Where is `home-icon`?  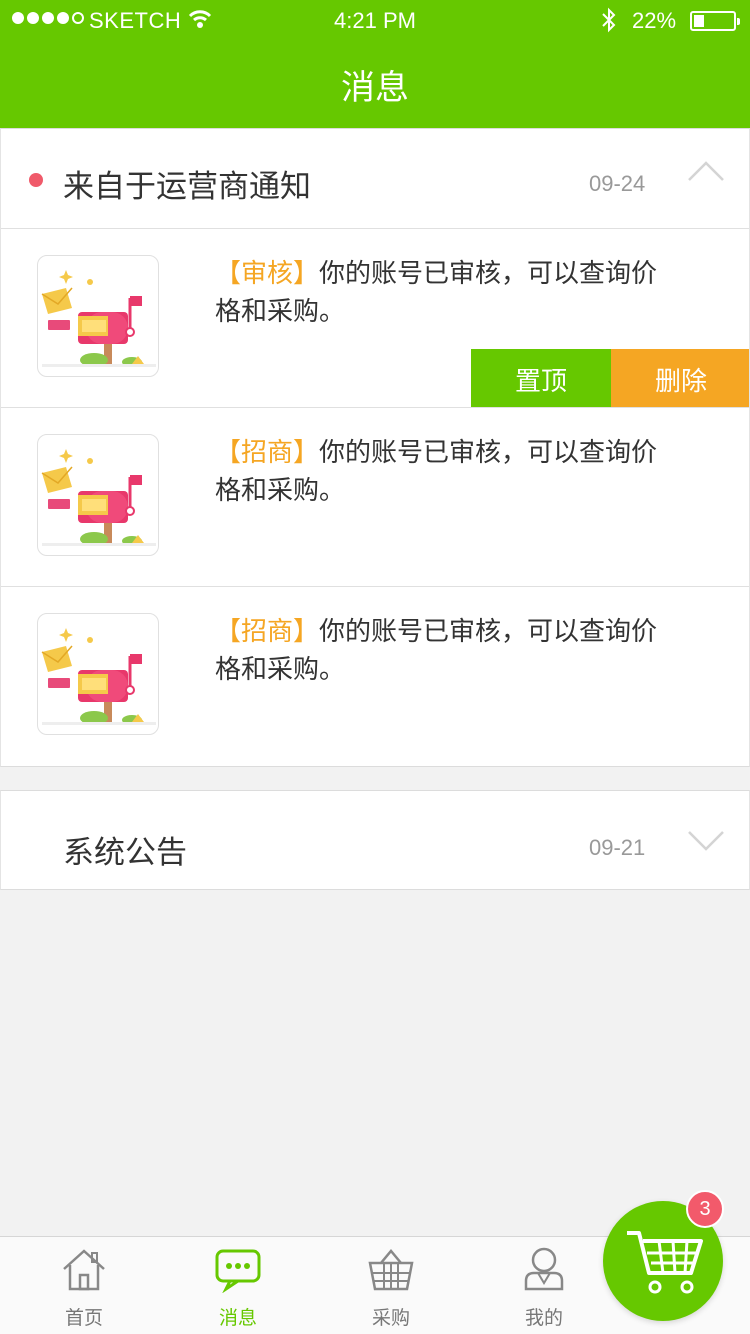
home-icon is located at coordinates (84, 1269).